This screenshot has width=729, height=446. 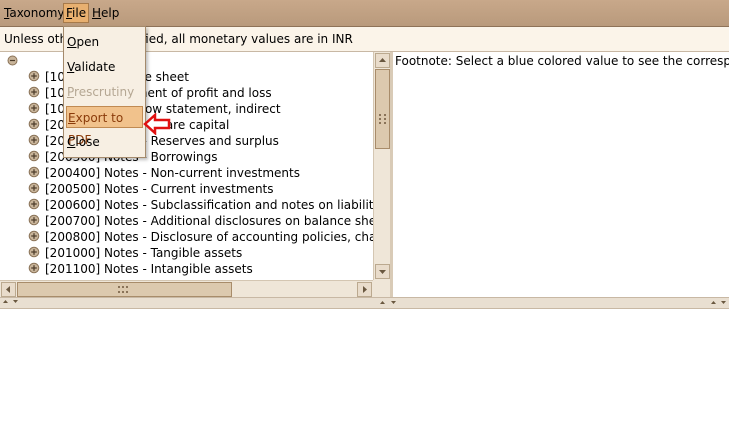 I want to click on prescrutiny-label: rescrutiny, so click(x=104, y=92).